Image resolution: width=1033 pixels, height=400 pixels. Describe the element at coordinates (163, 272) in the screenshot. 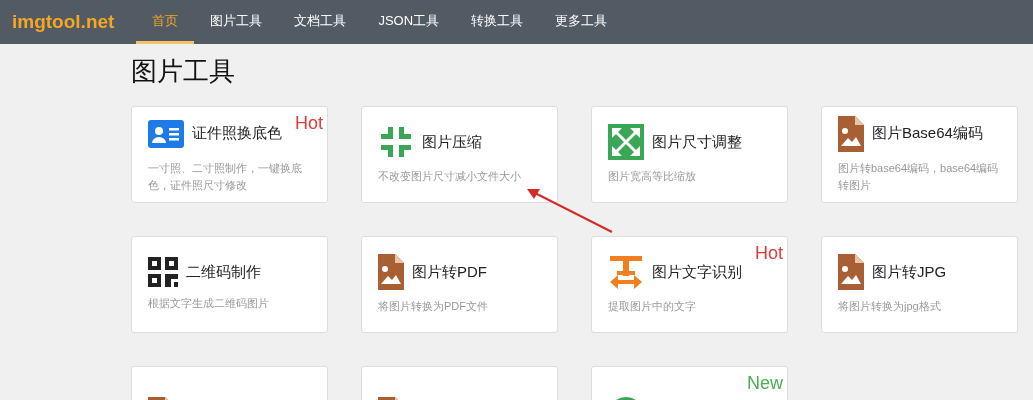

I see `qr-code-icon` at that location.